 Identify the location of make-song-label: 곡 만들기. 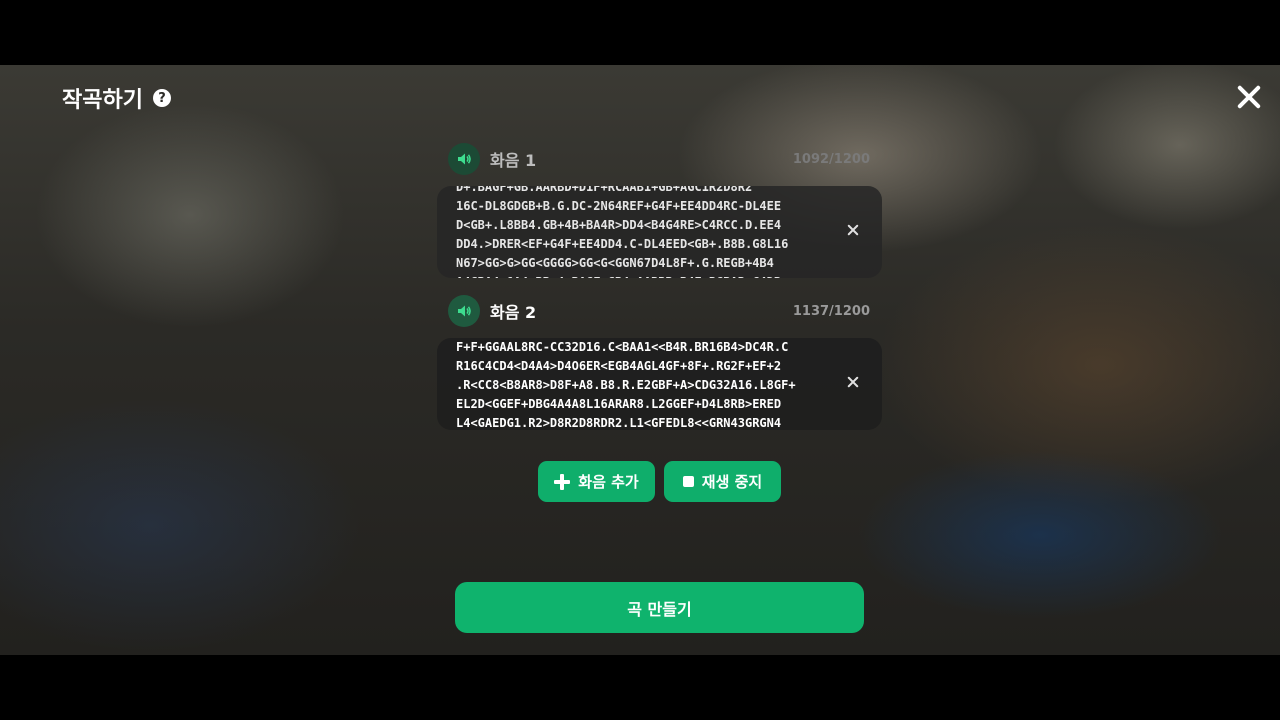
(659, 609).